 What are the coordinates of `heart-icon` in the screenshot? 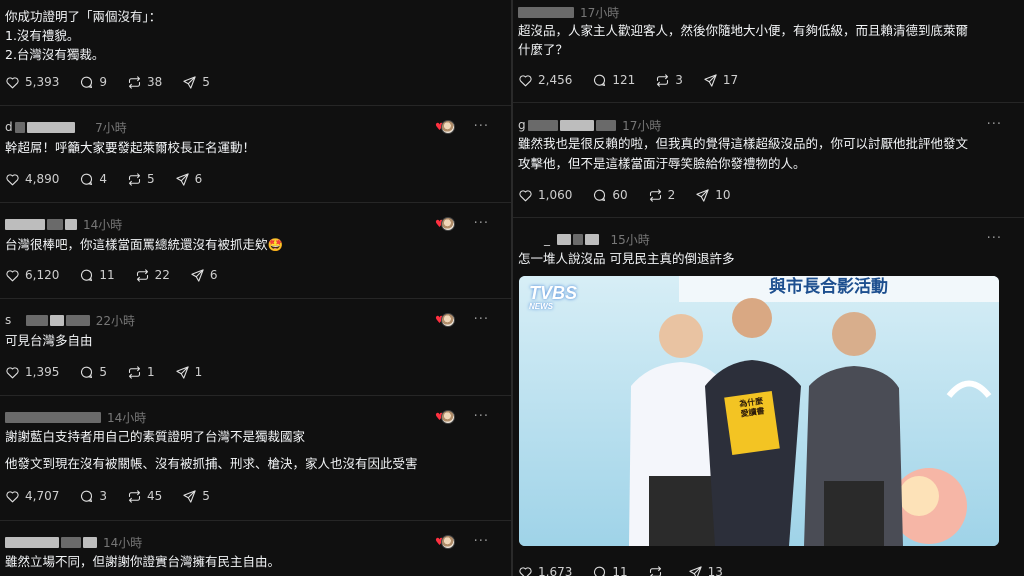 It's located at (12, 372).